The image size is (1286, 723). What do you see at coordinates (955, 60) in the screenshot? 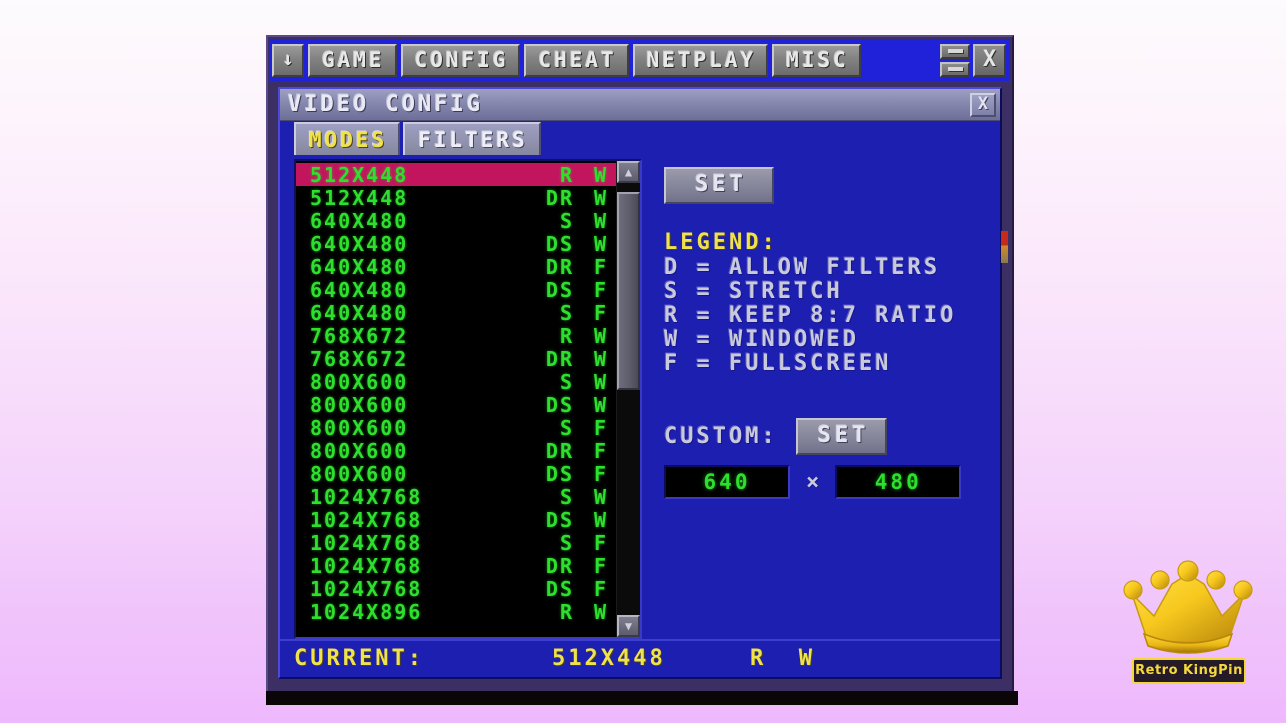
I see `window-control-stack` at bounding box center [955, 60].